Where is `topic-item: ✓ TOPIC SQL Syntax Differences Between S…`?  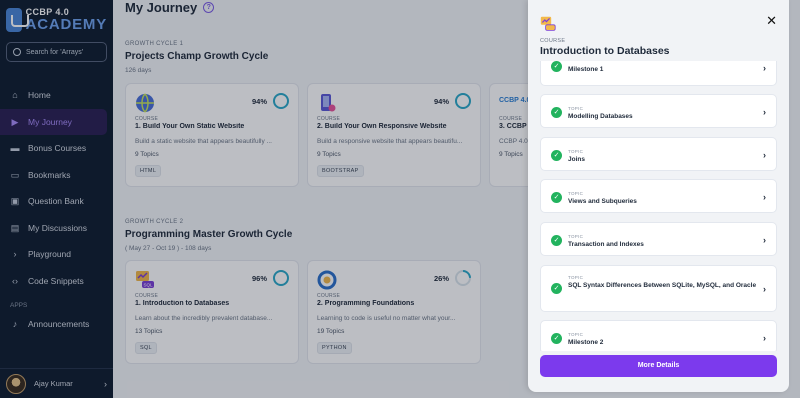
topic-item: ✓ TOPIC SQL Syntax Differences Between S… is located at coordinates (658, 288).